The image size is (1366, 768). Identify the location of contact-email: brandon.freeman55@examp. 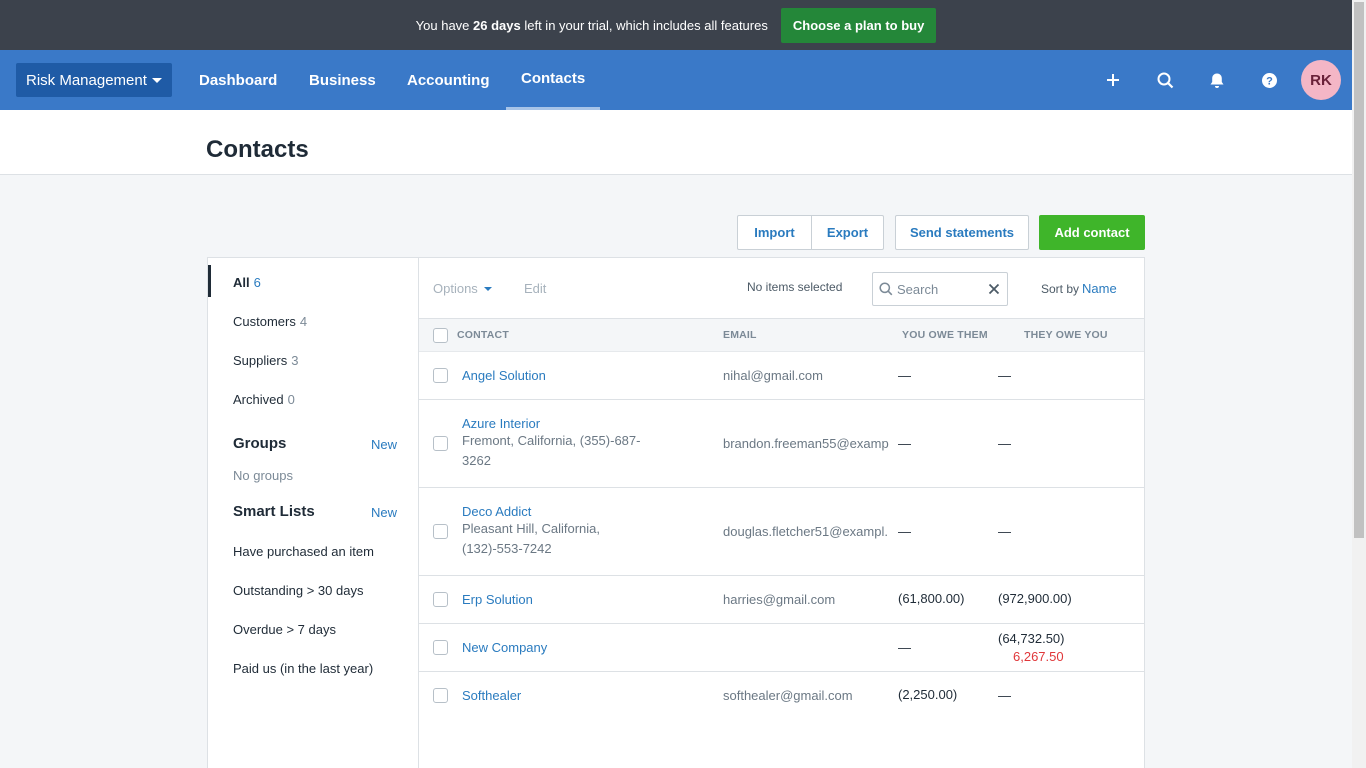
(806, 443).